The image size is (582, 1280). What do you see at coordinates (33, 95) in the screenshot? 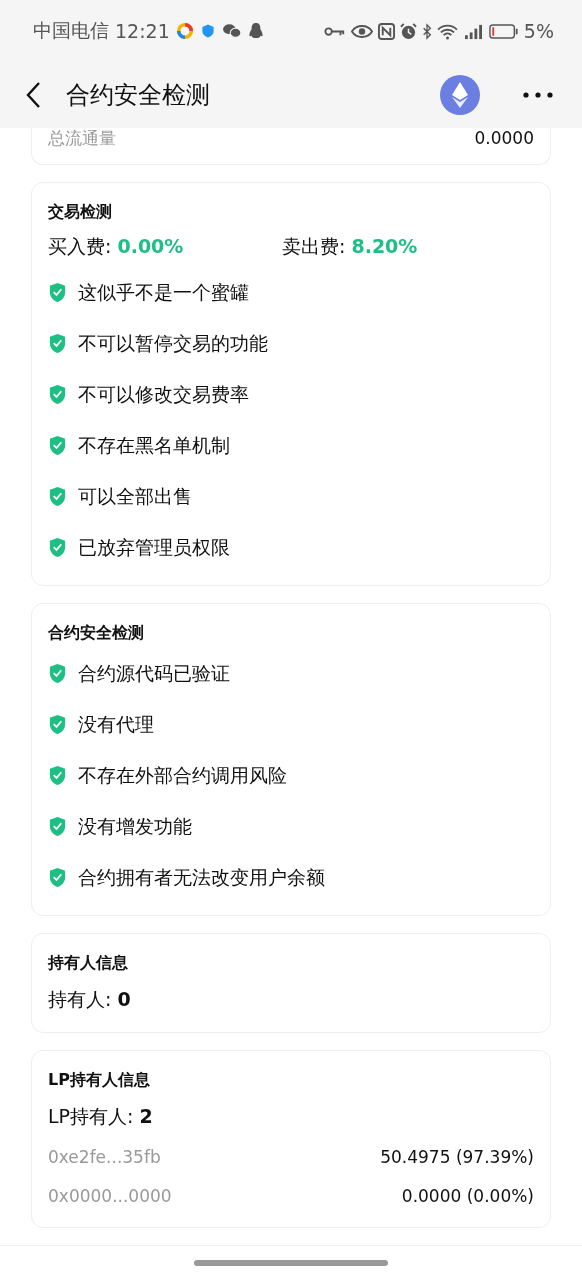
I see `back-icon` at bounding box center [33, 95].